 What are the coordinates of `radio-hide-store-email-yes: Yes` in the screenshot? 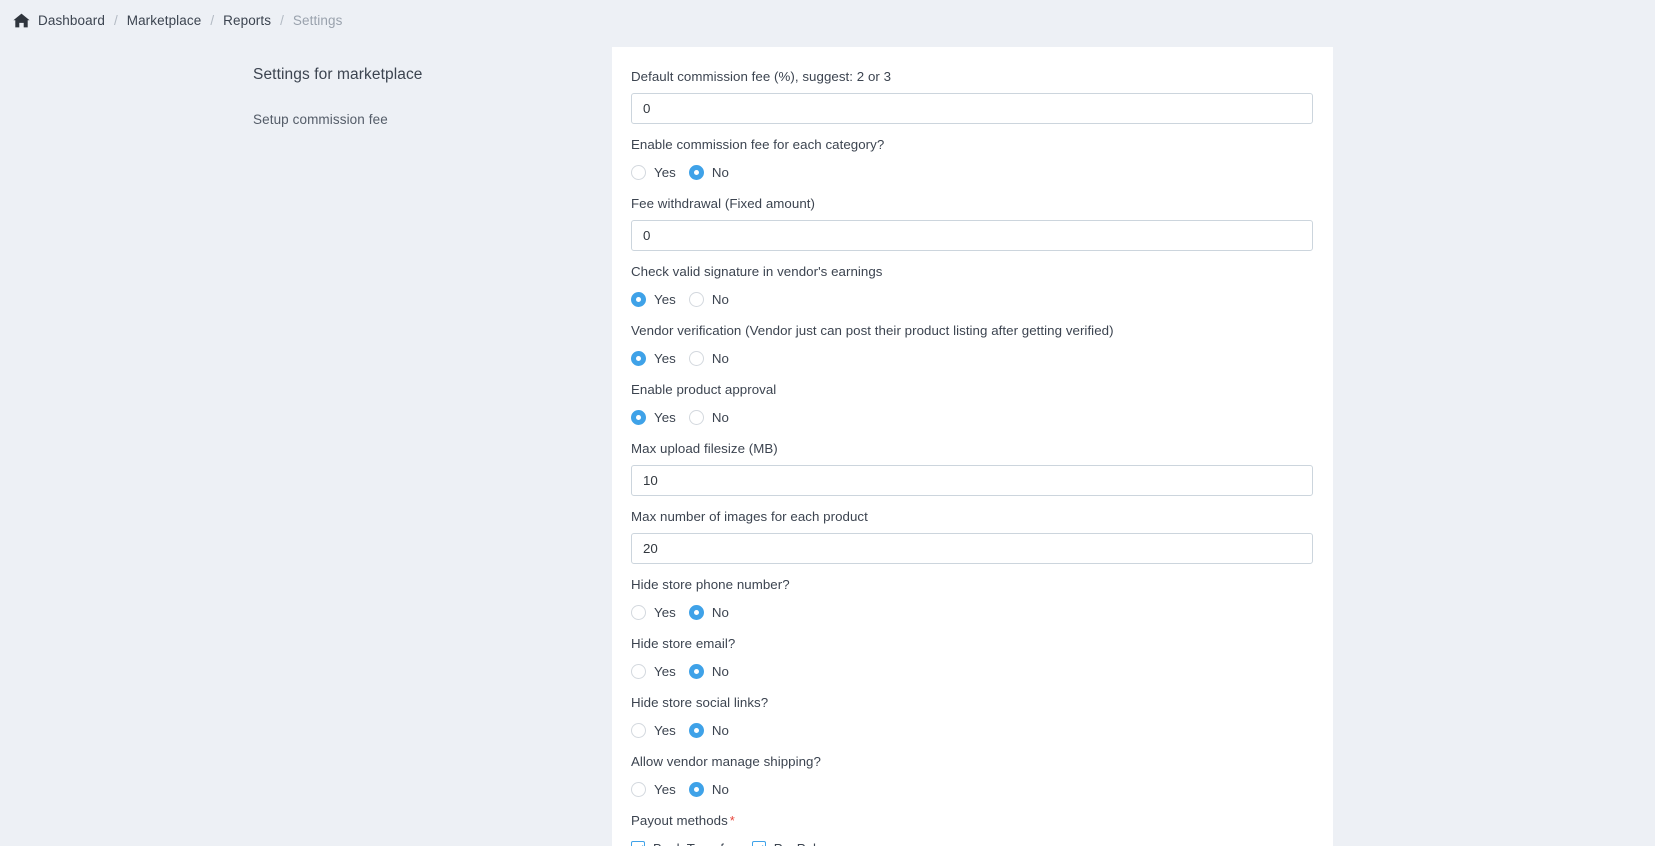 It's located at (653, 671).